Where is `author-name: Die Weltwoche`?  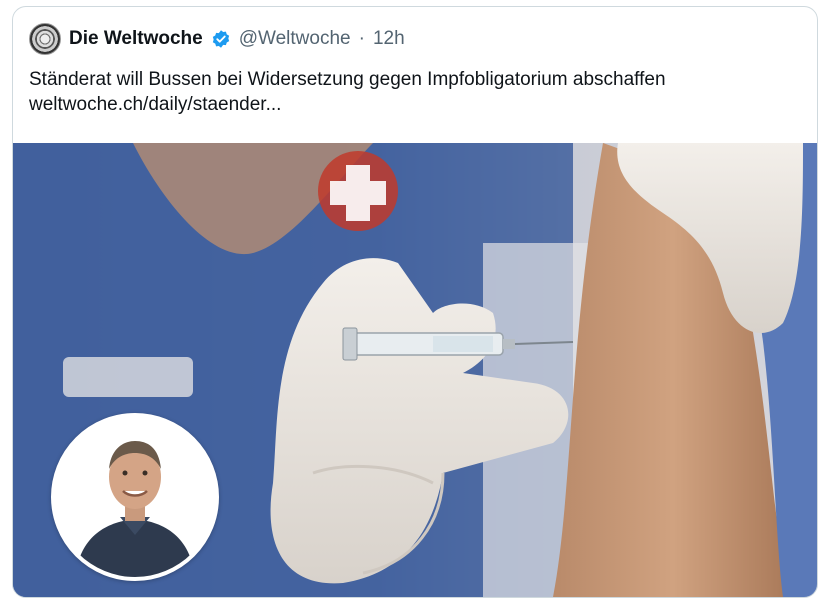 author-name: Die Weltwoche is located at coordinates (136, 39).